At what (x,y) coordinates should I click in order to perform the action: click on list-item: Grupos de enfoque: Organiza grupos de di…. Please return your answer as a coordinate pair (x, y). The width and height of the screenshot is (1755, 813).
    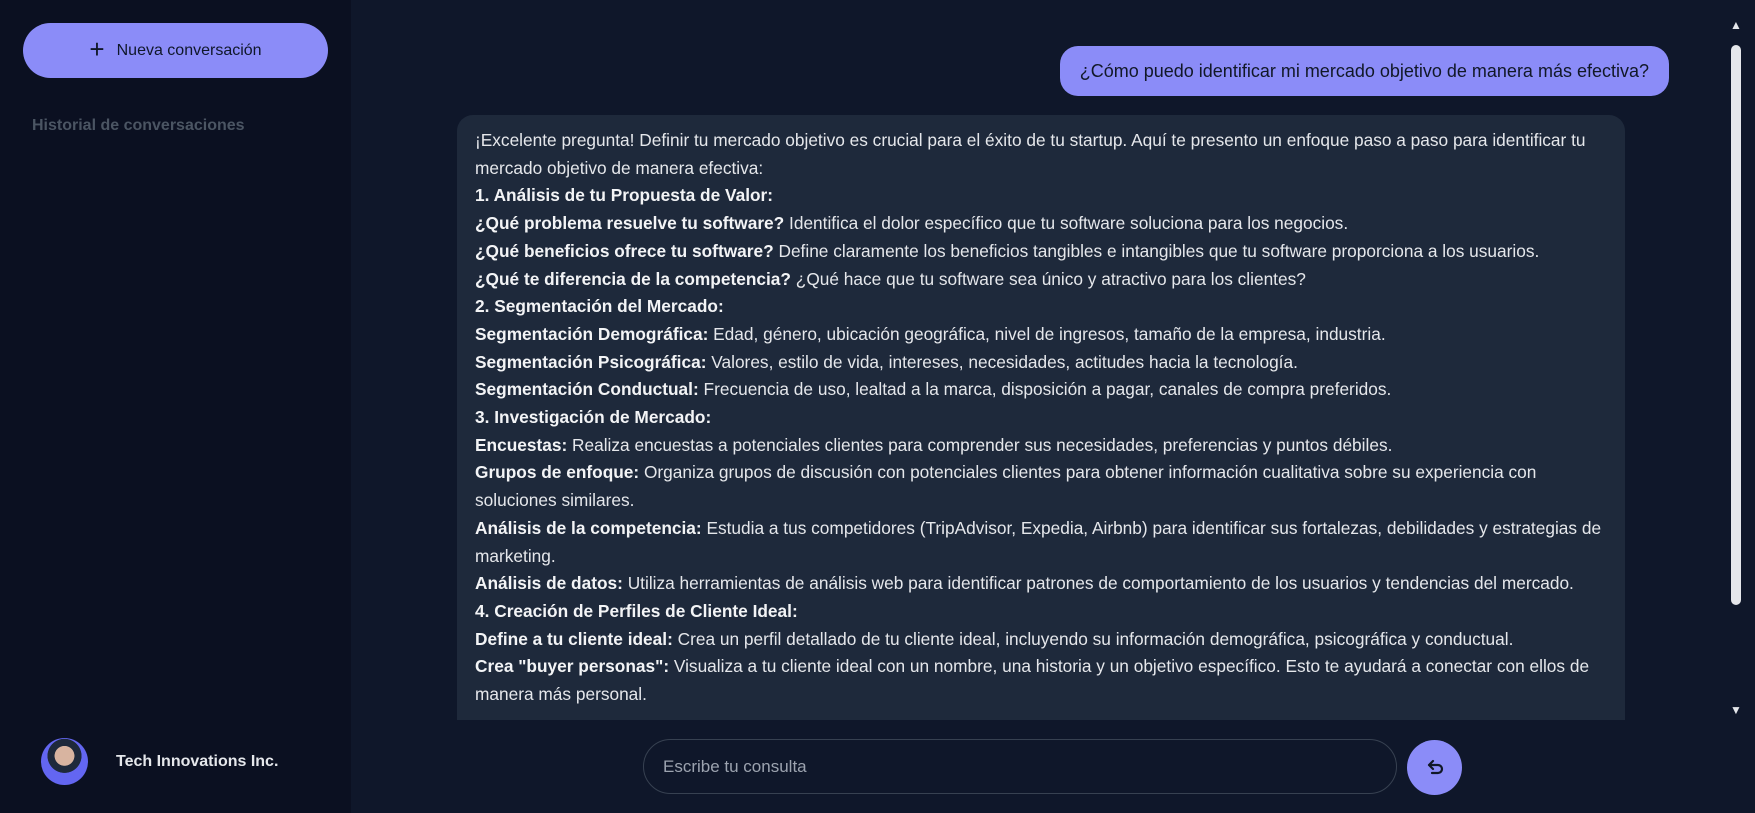
    Looking at the image, I should click on (1006, 486).